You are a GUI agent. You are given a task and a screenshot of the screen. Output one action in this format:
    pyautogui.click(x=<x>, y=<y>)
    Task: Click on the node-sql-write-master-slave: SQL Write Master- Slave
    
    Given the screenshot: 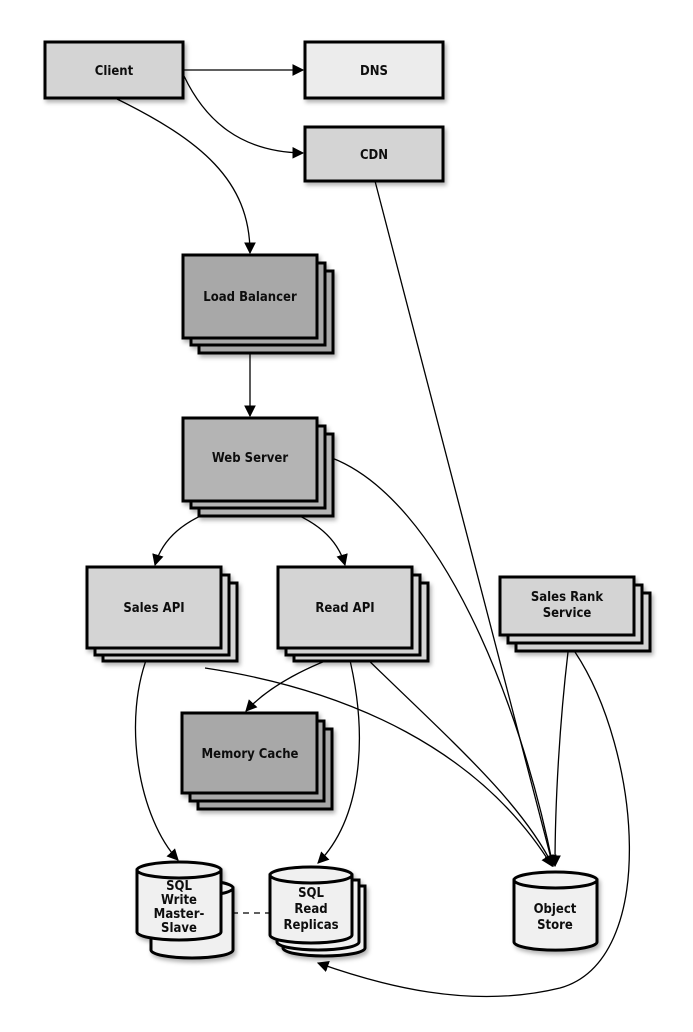 What is the action you would take?
    pyautogui.click(x=185, y=910)
    